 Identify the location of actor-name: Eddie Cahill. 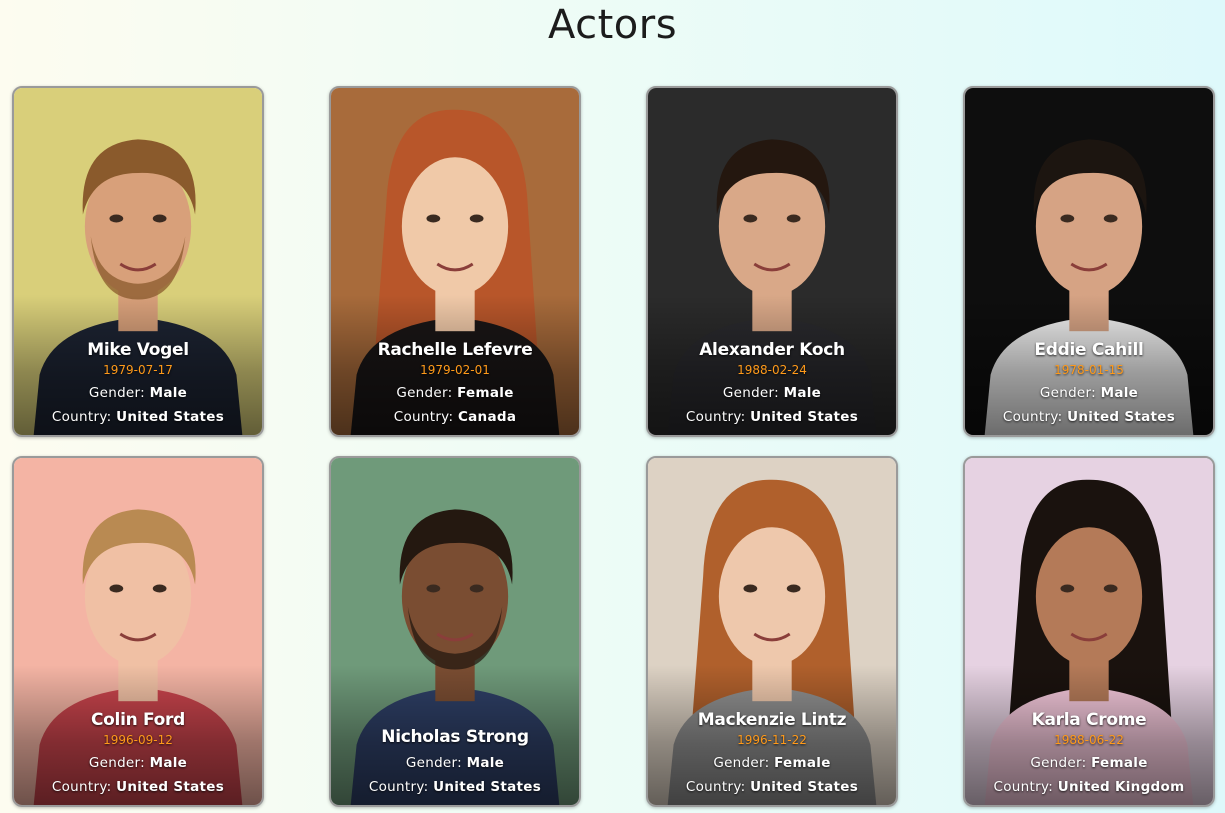
(1089, 350).